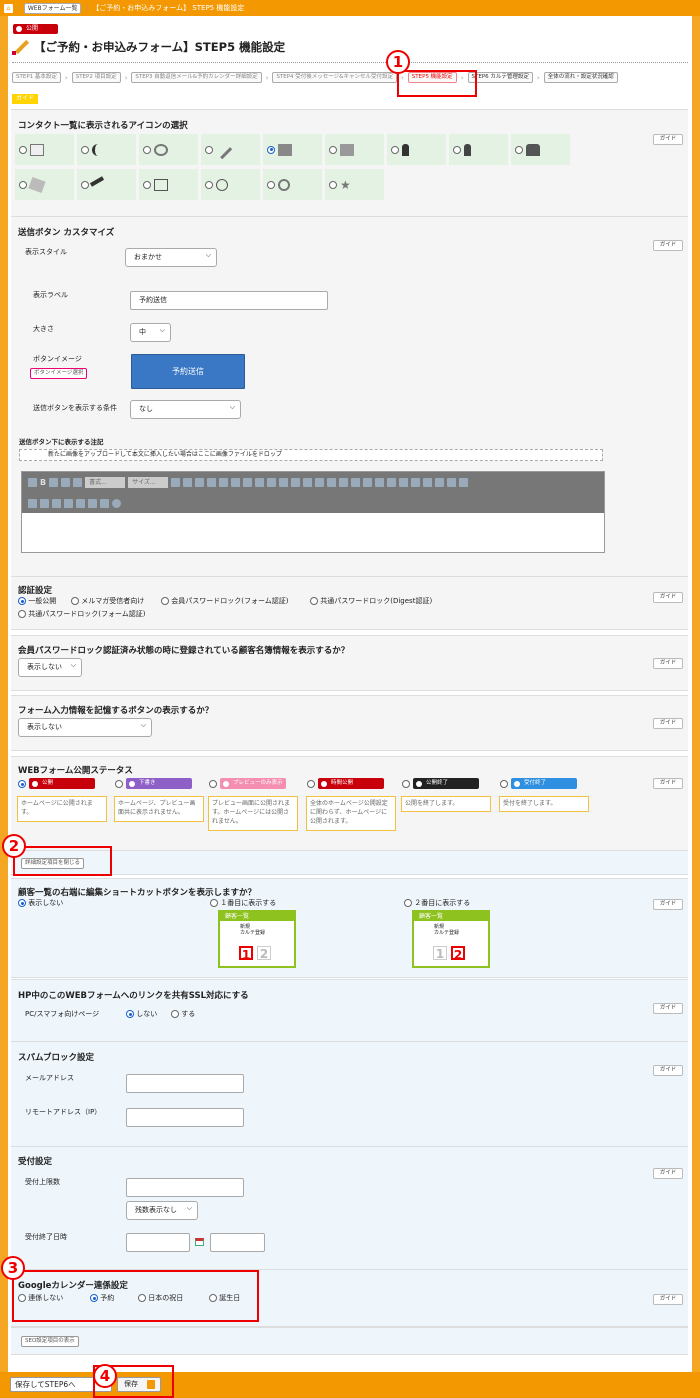 Image resolution: width=700 pixels, height=1398 pixels. Describe the element at coordinates (544, 804) in the screenshot. I see `status-description: 受付を終了します。` at that location.